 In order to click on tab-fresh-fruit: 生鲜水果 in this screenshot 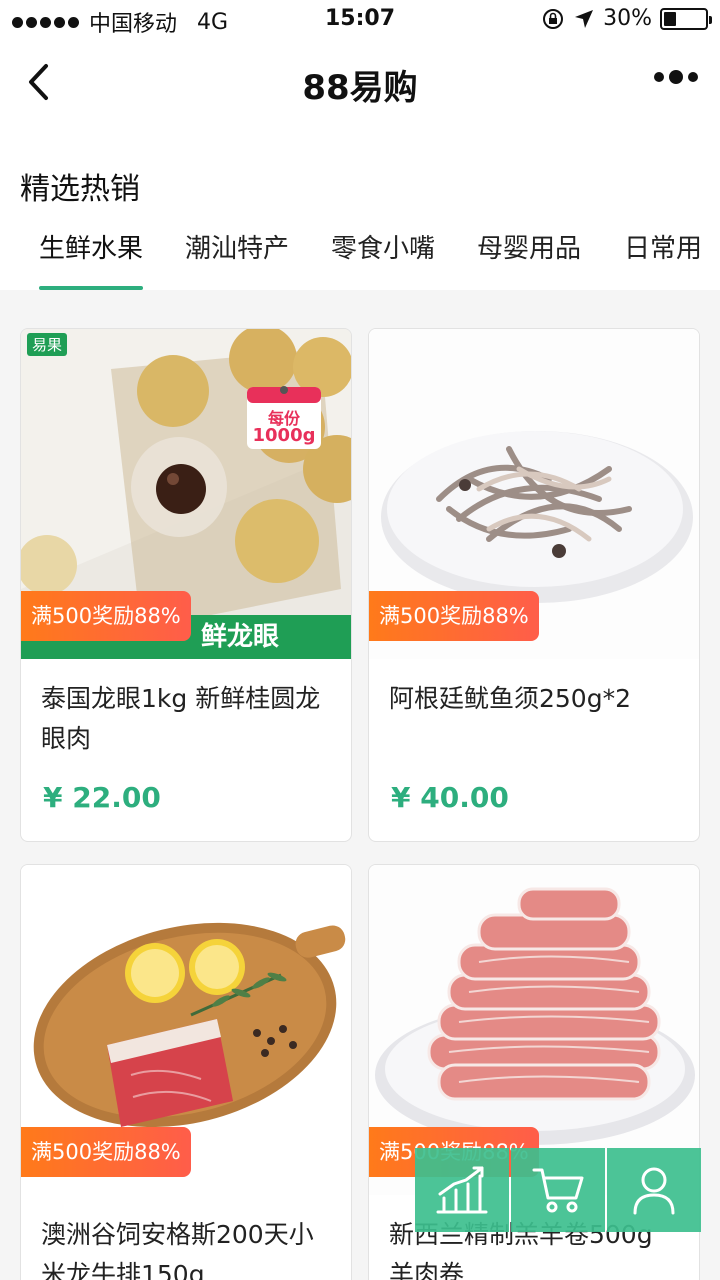, I will do `click(91, 259)`.